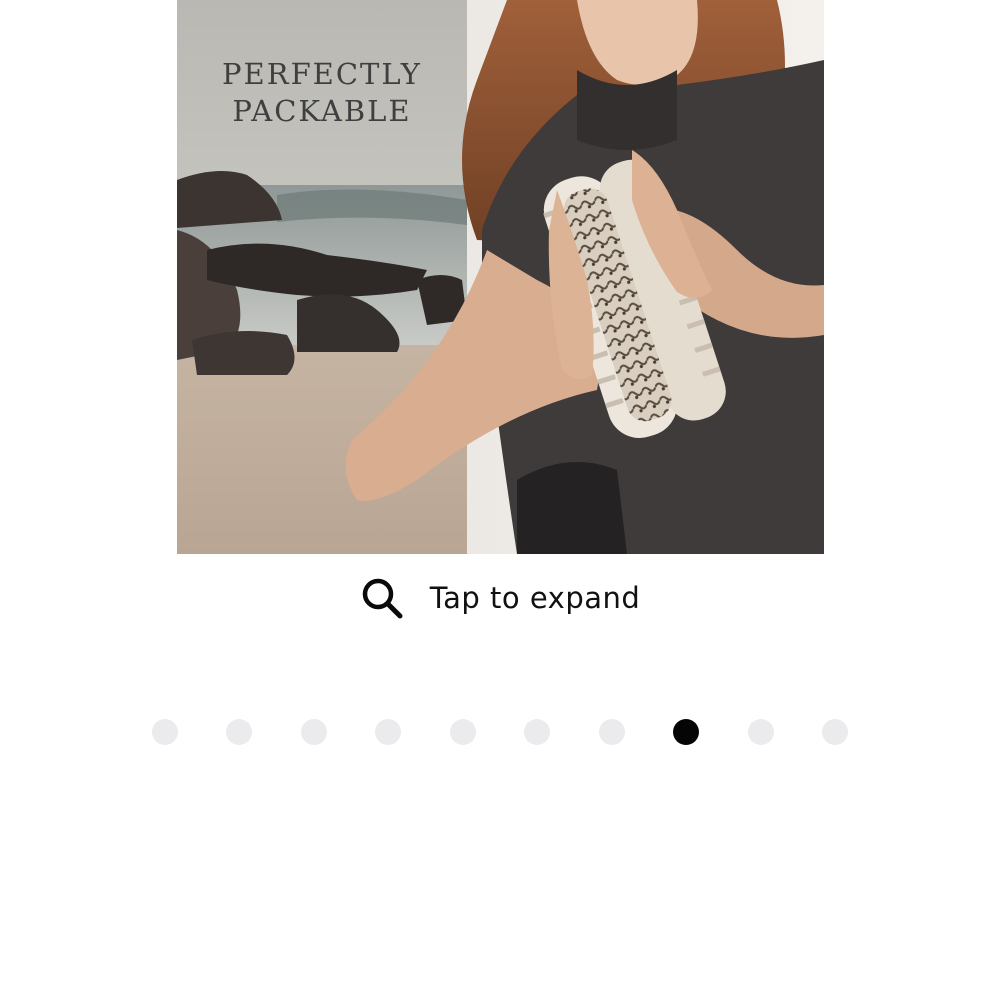 This screenshot has height=1000, width=1000. I want to click on search-icon, so click(382, 598).